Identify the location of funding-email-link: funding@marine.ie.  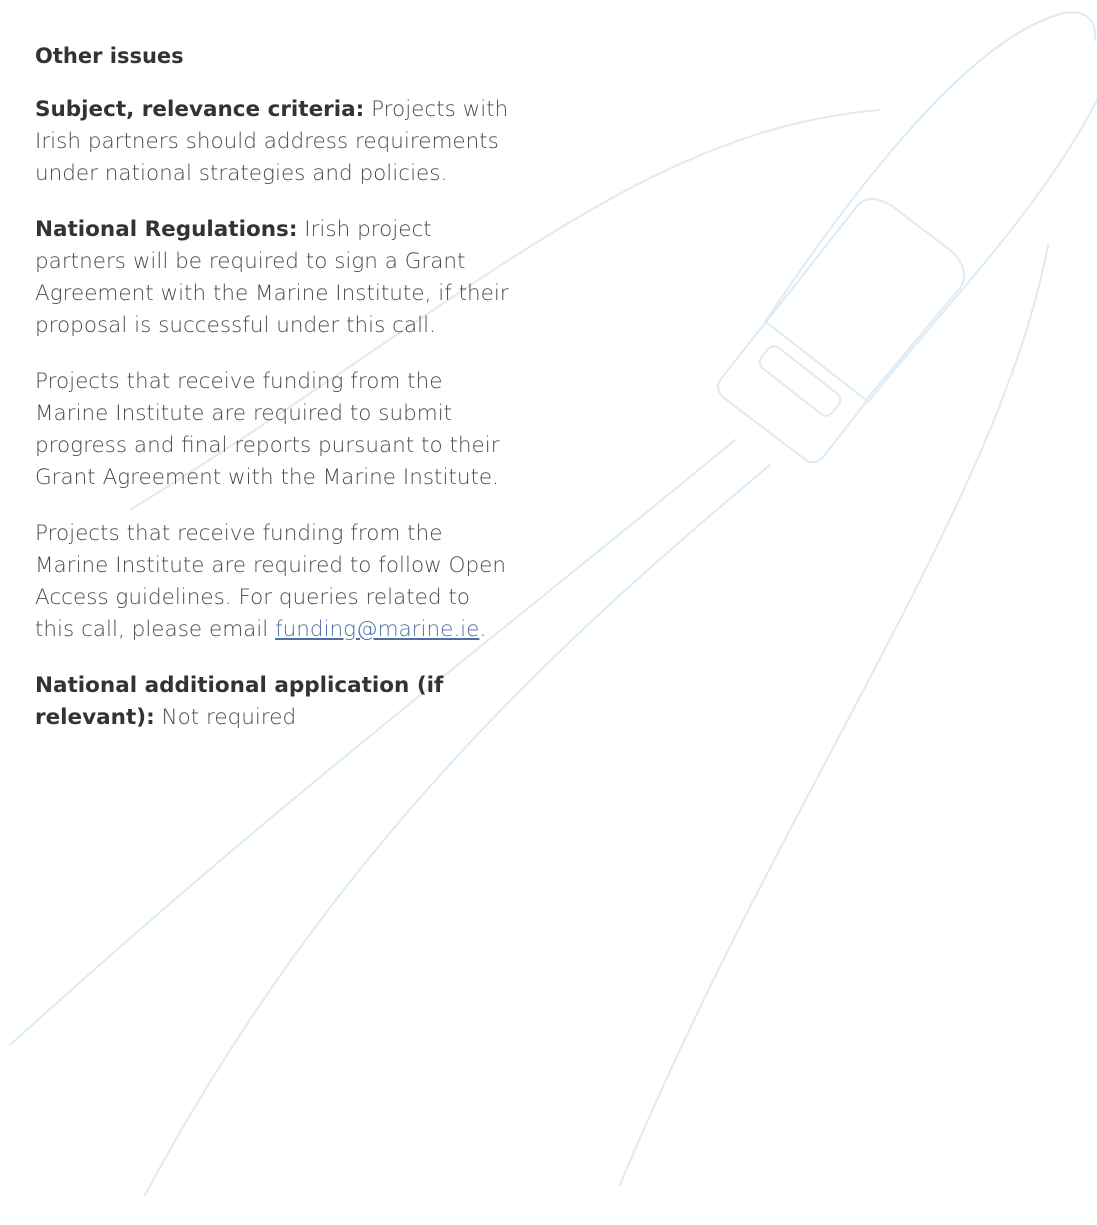
(377, 629).